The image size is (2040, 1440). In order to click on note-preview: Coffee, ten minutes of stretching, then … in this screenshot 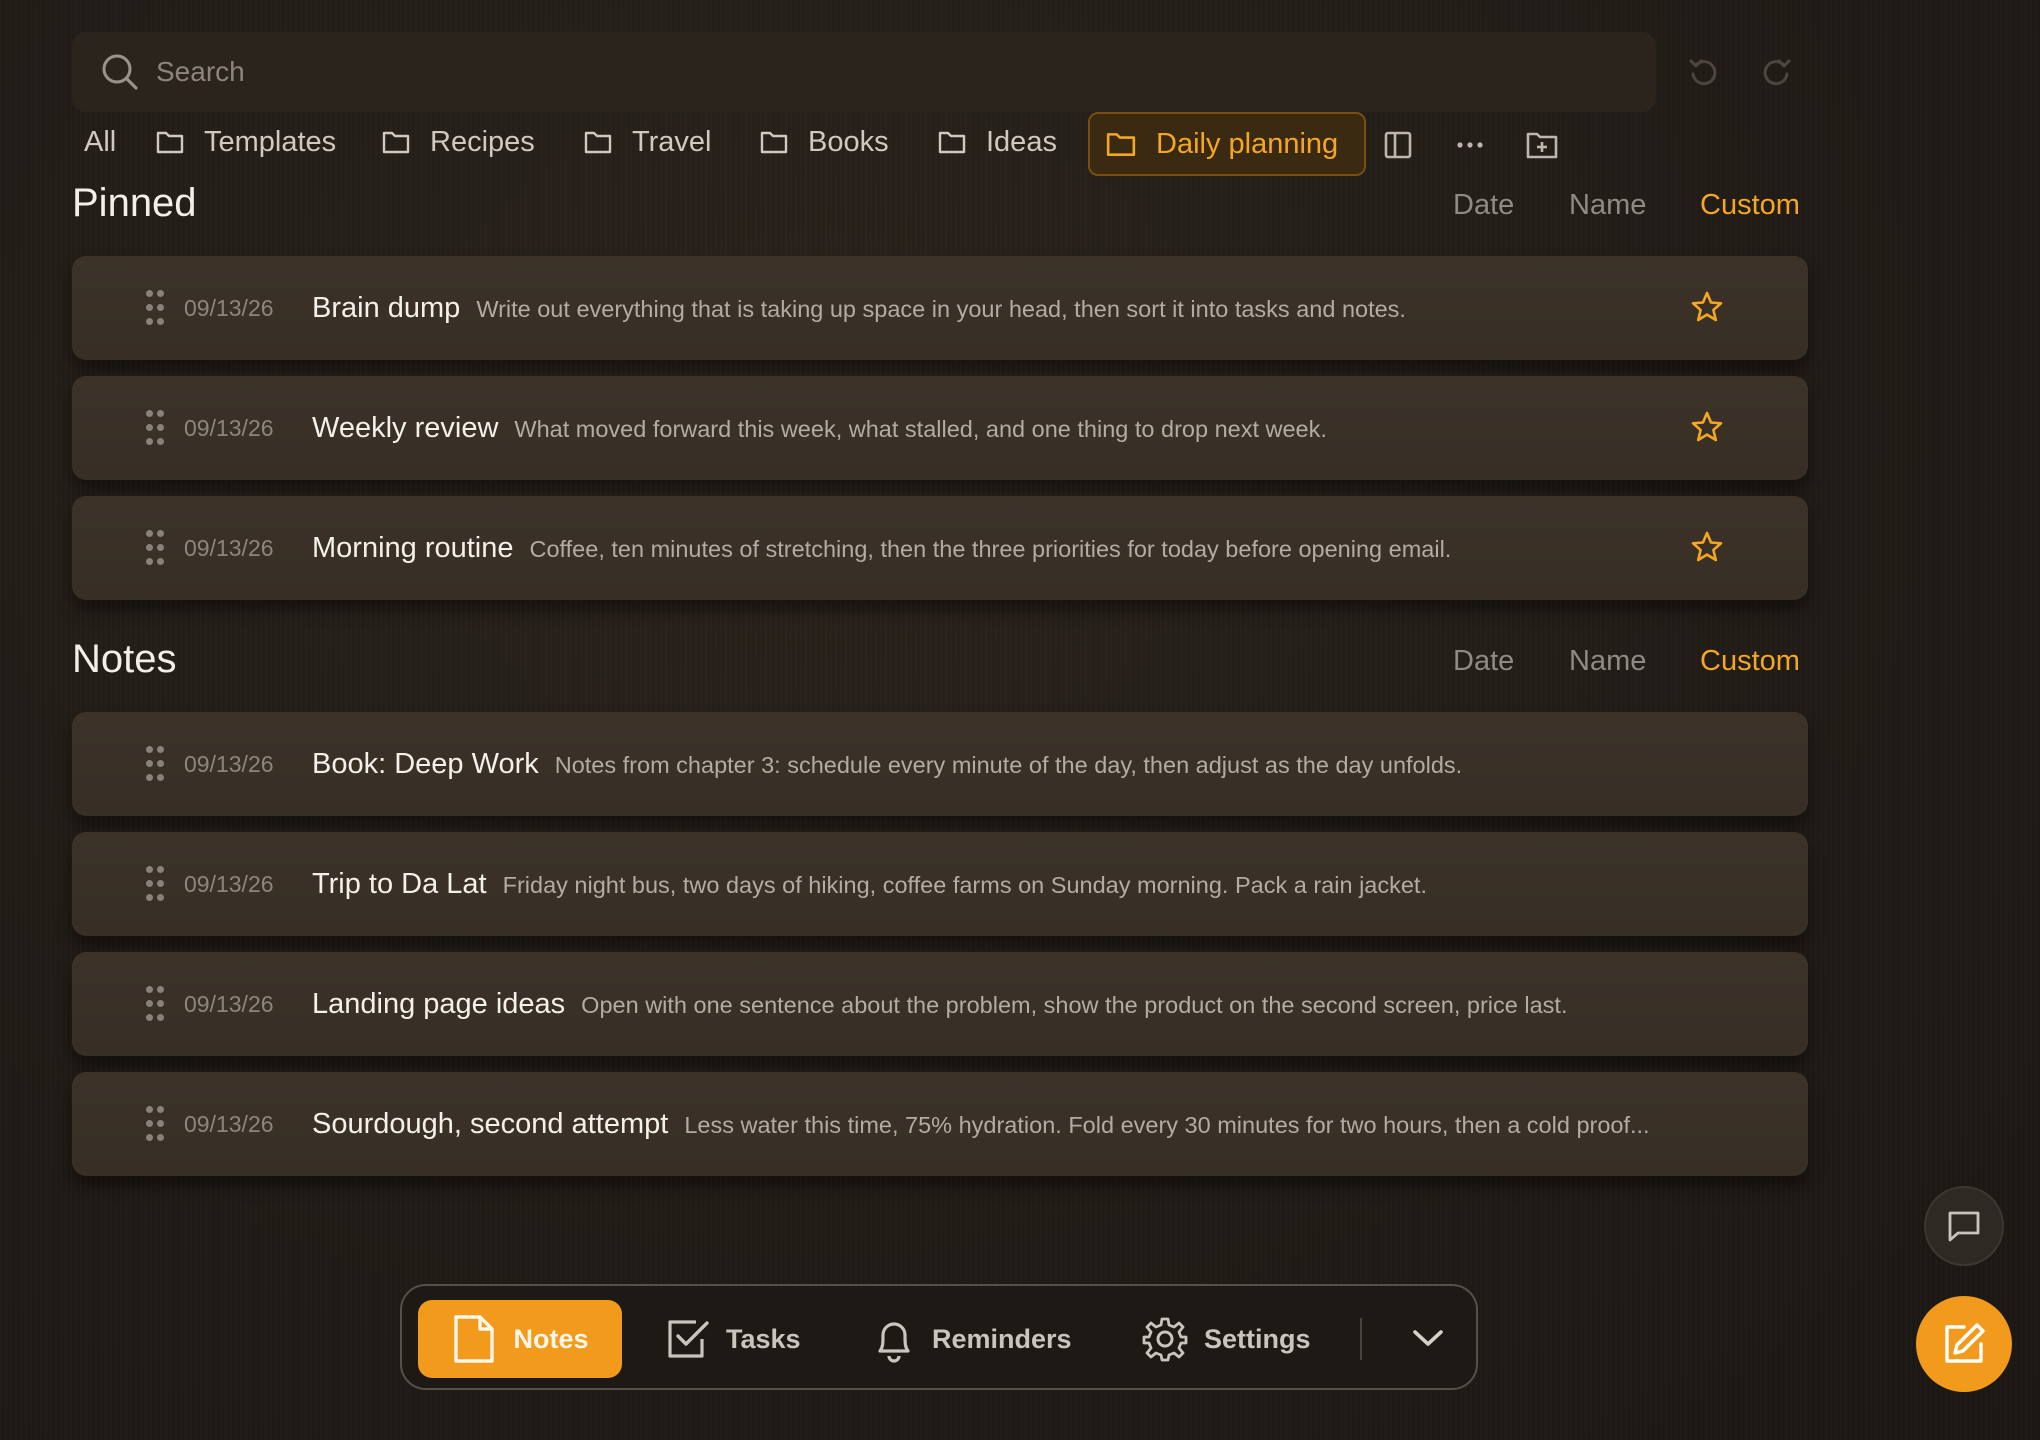, I will do `click(990, 548)`.